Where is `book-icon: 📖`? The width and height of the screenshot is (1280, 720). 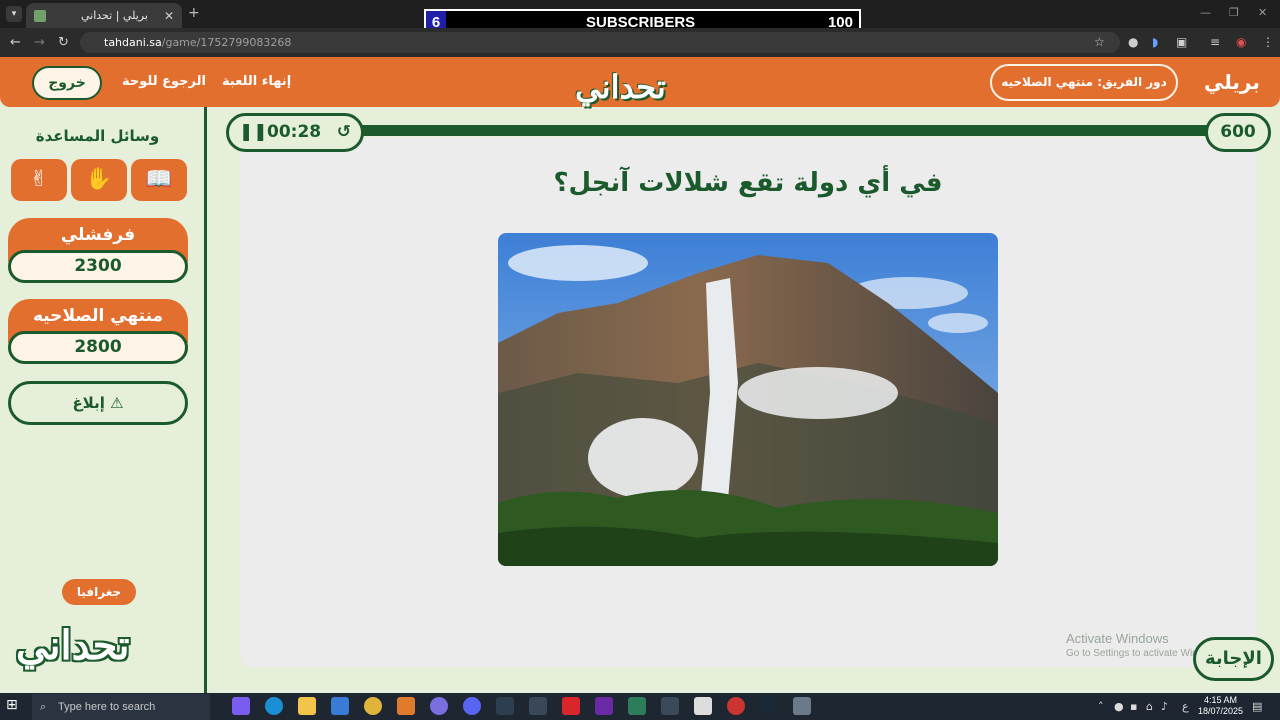
book-icon: 📖 is located at coordinates (159, 180).